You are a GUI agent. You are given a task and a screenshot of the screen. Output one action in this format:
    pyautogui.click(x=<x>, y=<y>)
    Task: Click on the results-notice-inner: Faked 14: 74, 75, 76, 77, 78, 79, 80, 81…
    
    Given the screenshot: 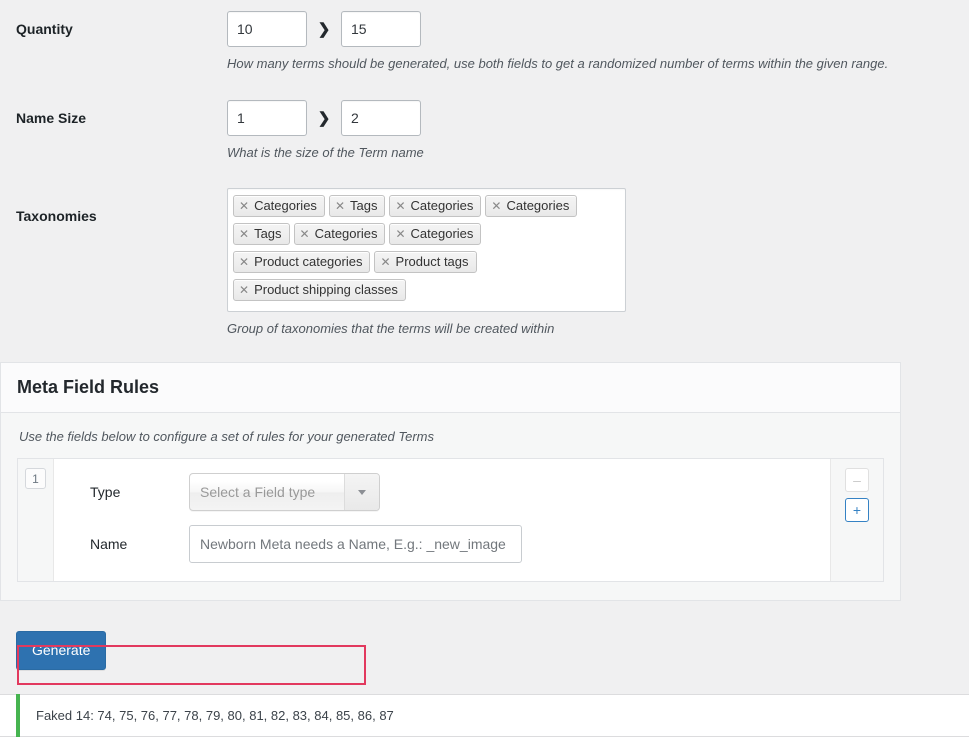 What is the action you would take?
    pyautogui.click(x=205, y=715)
    